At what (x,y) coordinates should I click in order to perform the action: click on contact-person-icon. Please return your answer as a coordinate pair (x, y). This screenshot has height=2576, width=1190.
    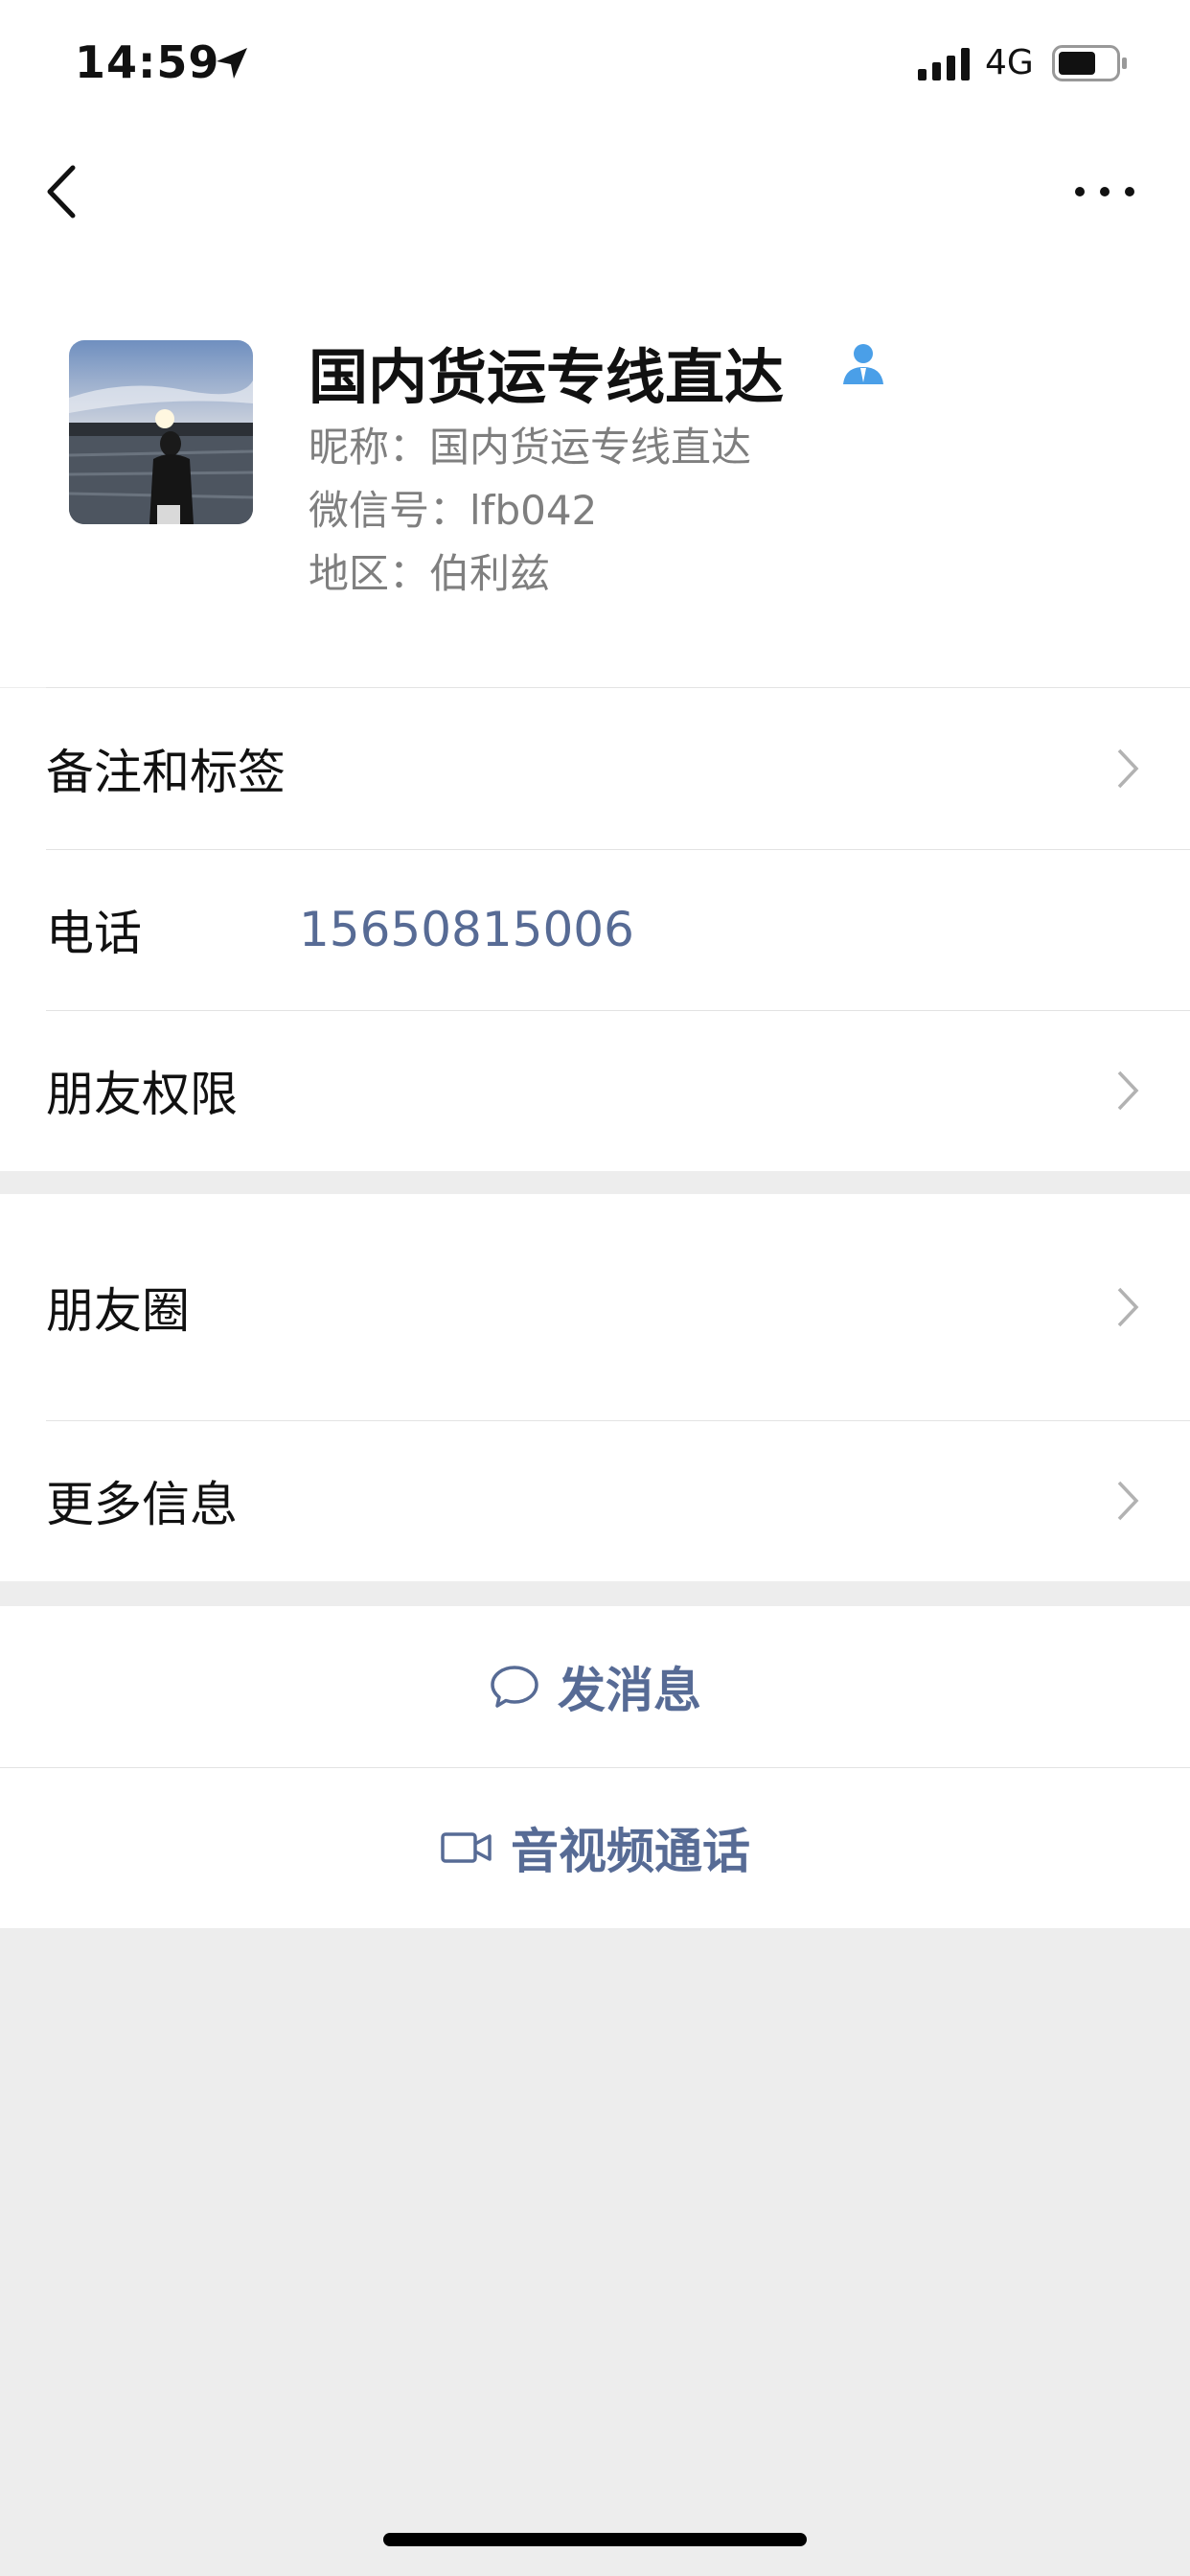
    Looking at the image, I should click on (863, 364).